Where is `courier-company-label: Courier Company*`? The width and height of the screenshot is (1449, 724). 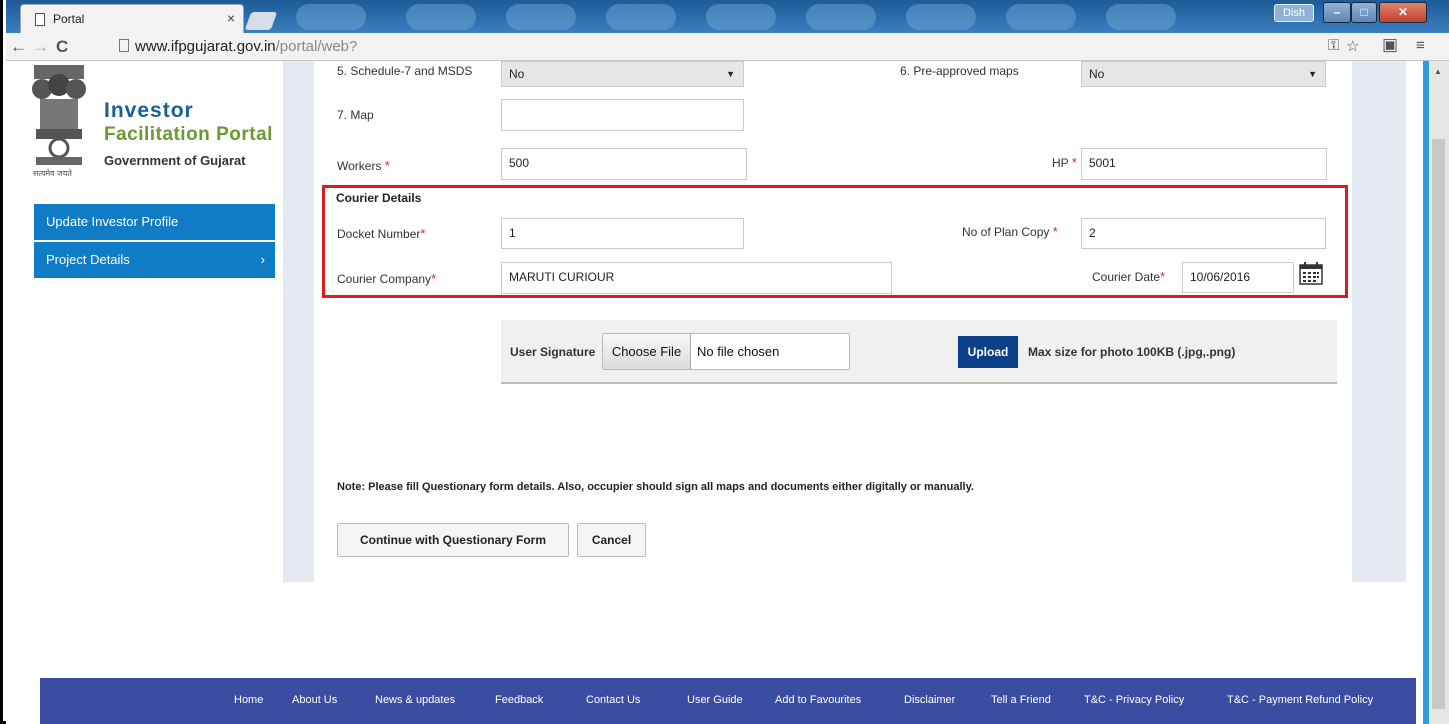
courier-company-label: Courier Company* is located at coordinates (387, 278).